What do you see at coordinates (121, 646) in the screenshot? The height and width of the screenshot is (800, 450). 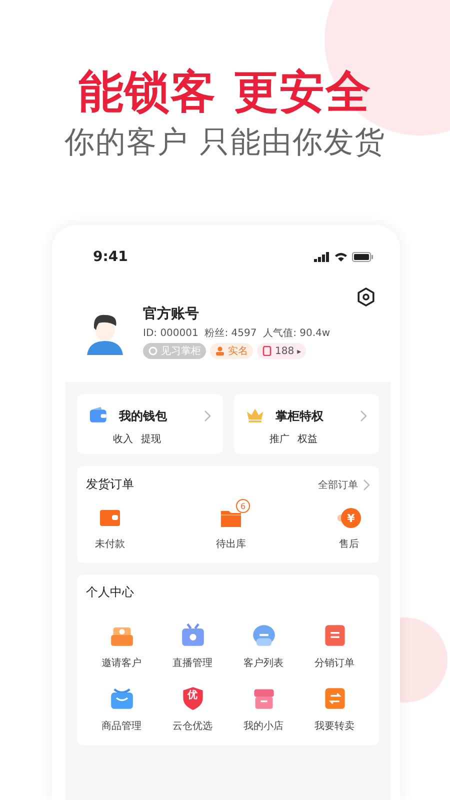 I see `menu-grid-item: 邀请客户` at bounding box center [121, 646].